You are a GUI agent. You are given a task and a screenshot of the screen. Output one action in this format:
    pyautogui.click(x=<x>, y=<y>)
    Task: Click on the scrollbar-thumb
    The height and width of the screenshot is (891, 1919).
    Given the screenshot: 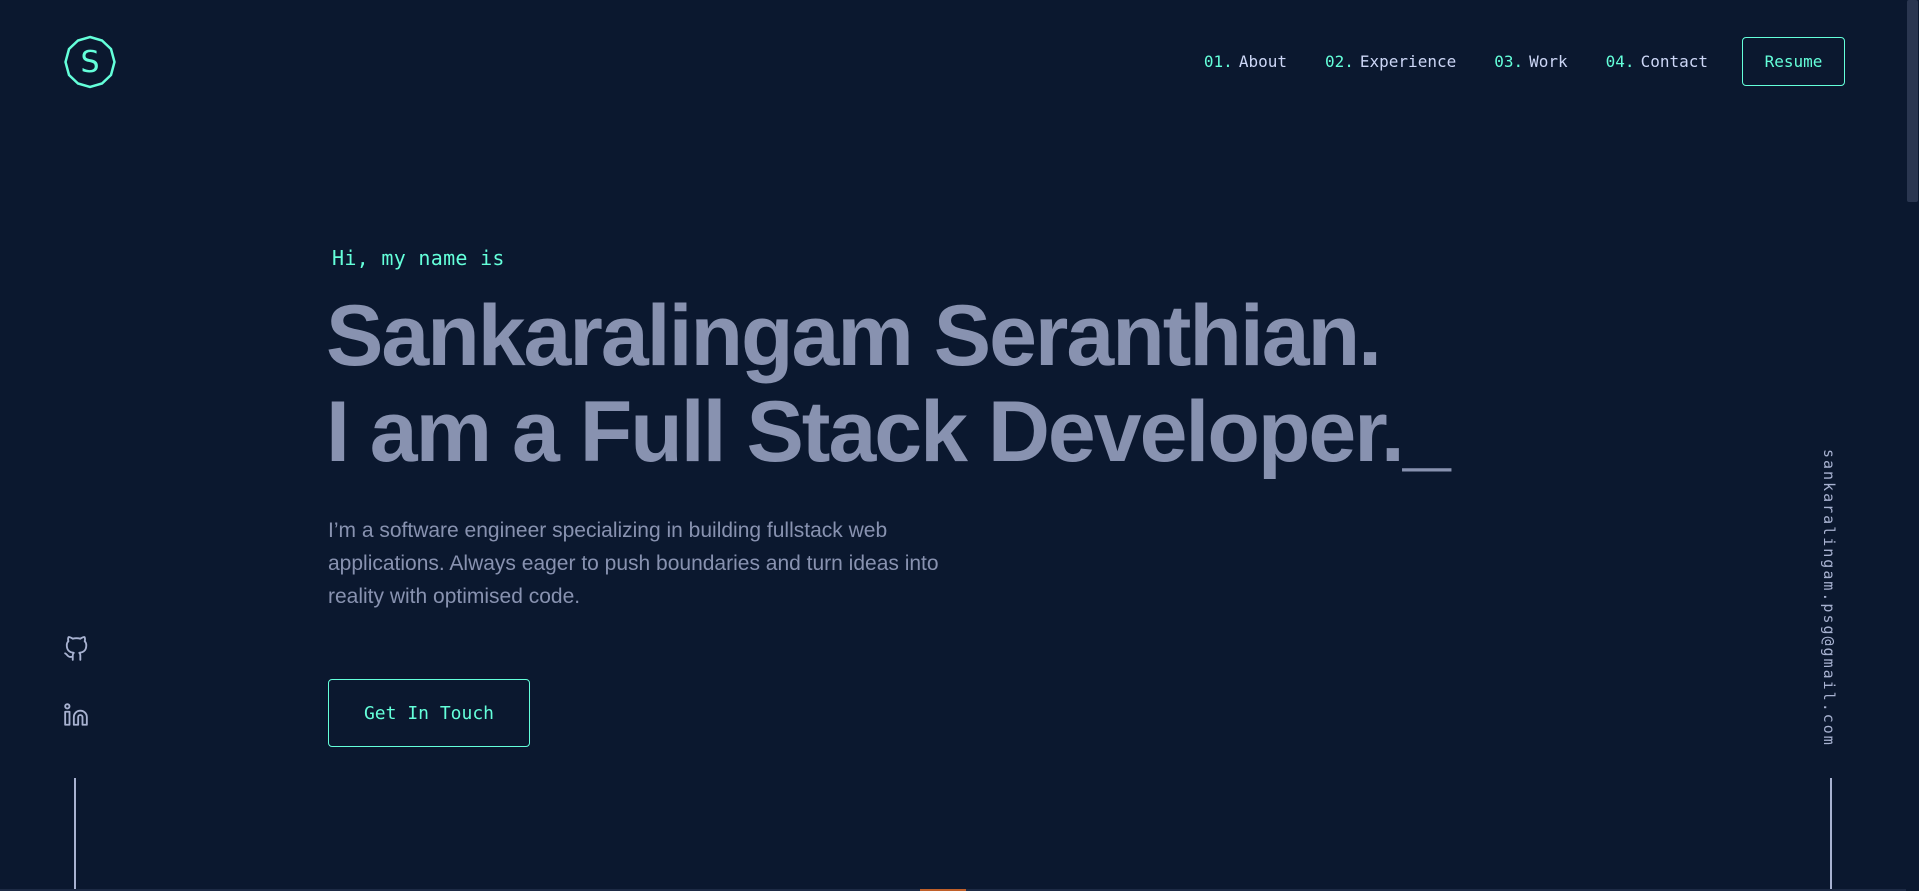 What is the action you would take?
    pyautogui.click(x=1912, y=101)
    